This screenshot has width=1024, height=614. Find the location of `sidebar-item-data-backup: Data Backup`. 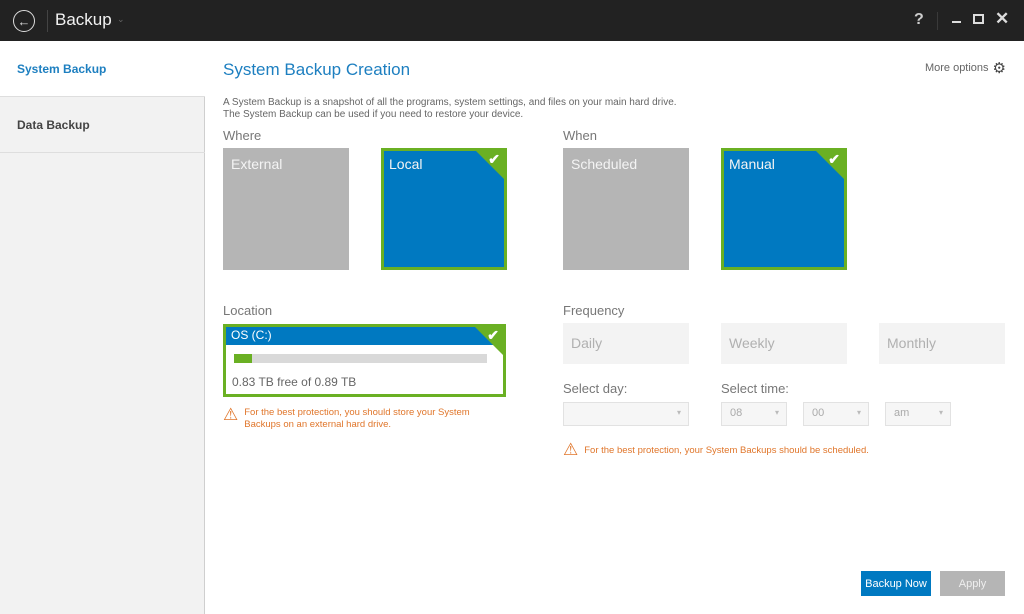

sidebar-item-data-backup: Data Backup is located at coordinates (102, 125).